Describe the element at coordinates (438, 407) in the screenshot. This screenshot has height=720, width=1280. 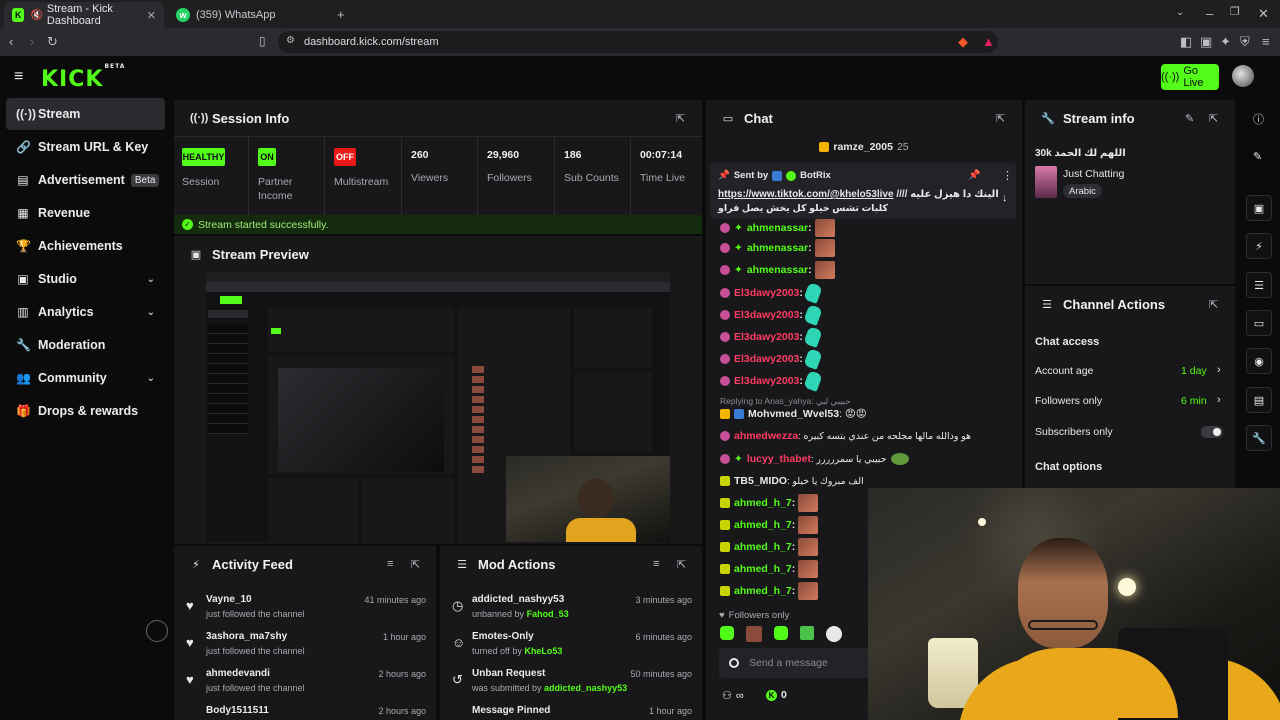
I see `stream-preview-video` at that location.